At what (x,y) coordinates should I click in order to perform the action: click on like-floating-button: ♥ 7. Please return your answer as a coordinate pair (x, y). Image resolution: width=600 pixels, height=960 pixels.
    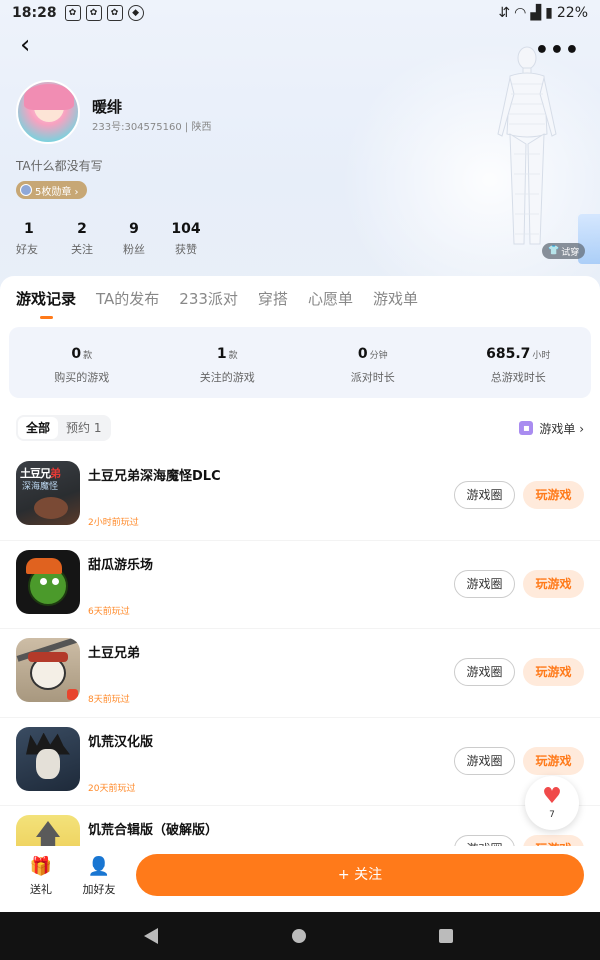
    Looking at the image, I should click on (552, 803).